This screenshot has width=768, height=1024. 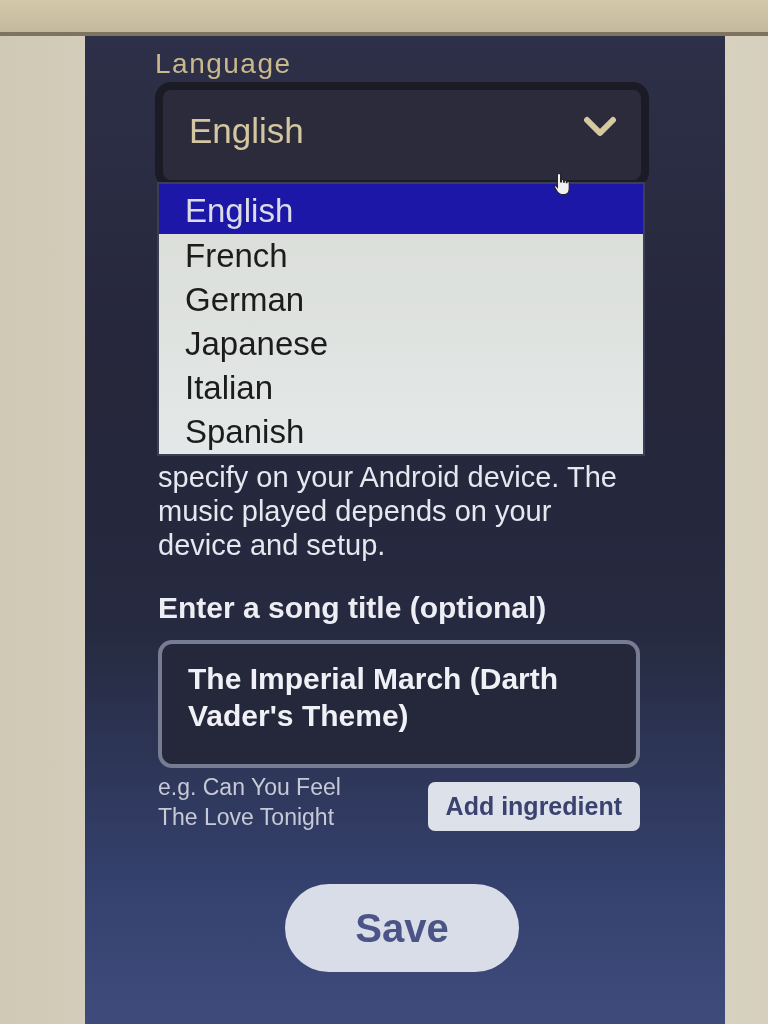 I want to click on dropdown-option: Italian, so click(x=401, y=388).